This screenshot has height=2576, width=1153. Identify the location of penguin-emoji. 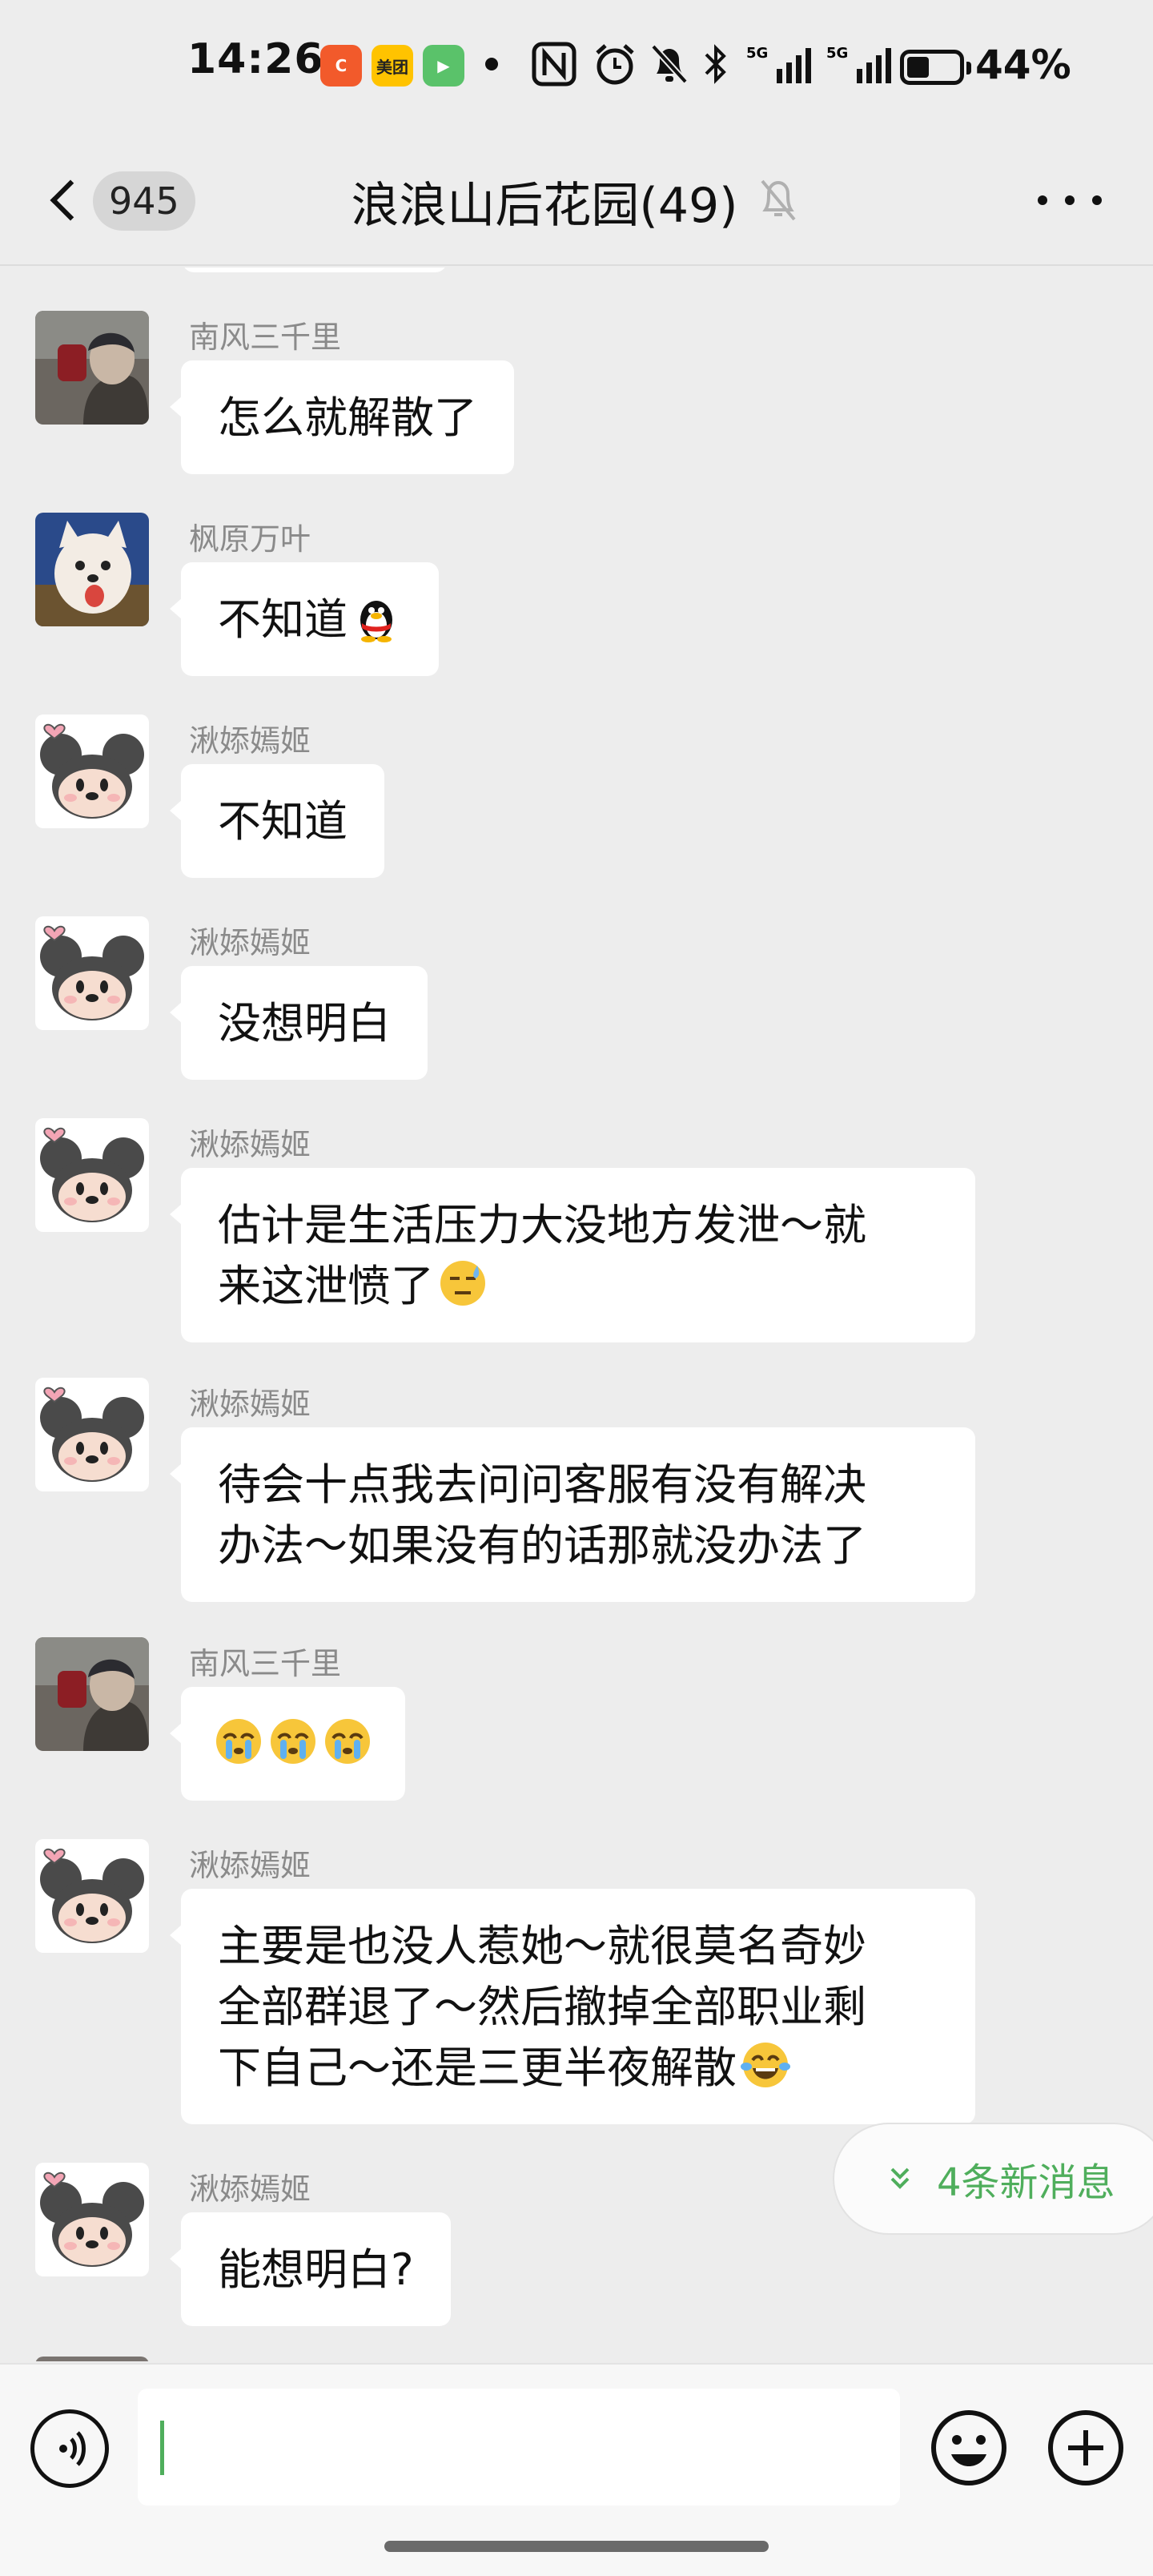
(376, 621).